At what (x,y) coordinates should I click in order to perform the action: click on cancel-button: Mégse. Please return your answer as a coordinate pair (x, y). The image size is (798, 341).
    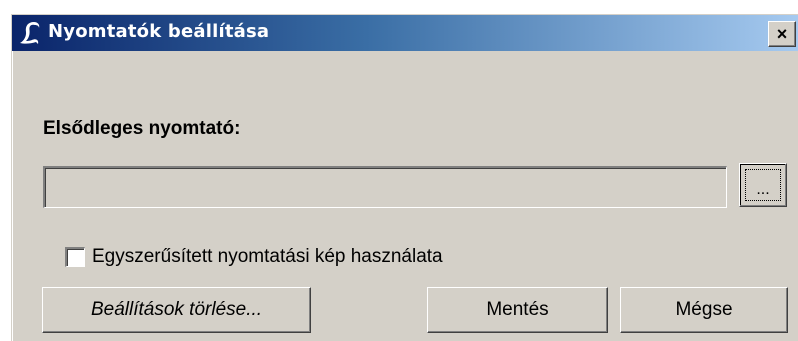
    Looking at the image, I should click on (704, 310).